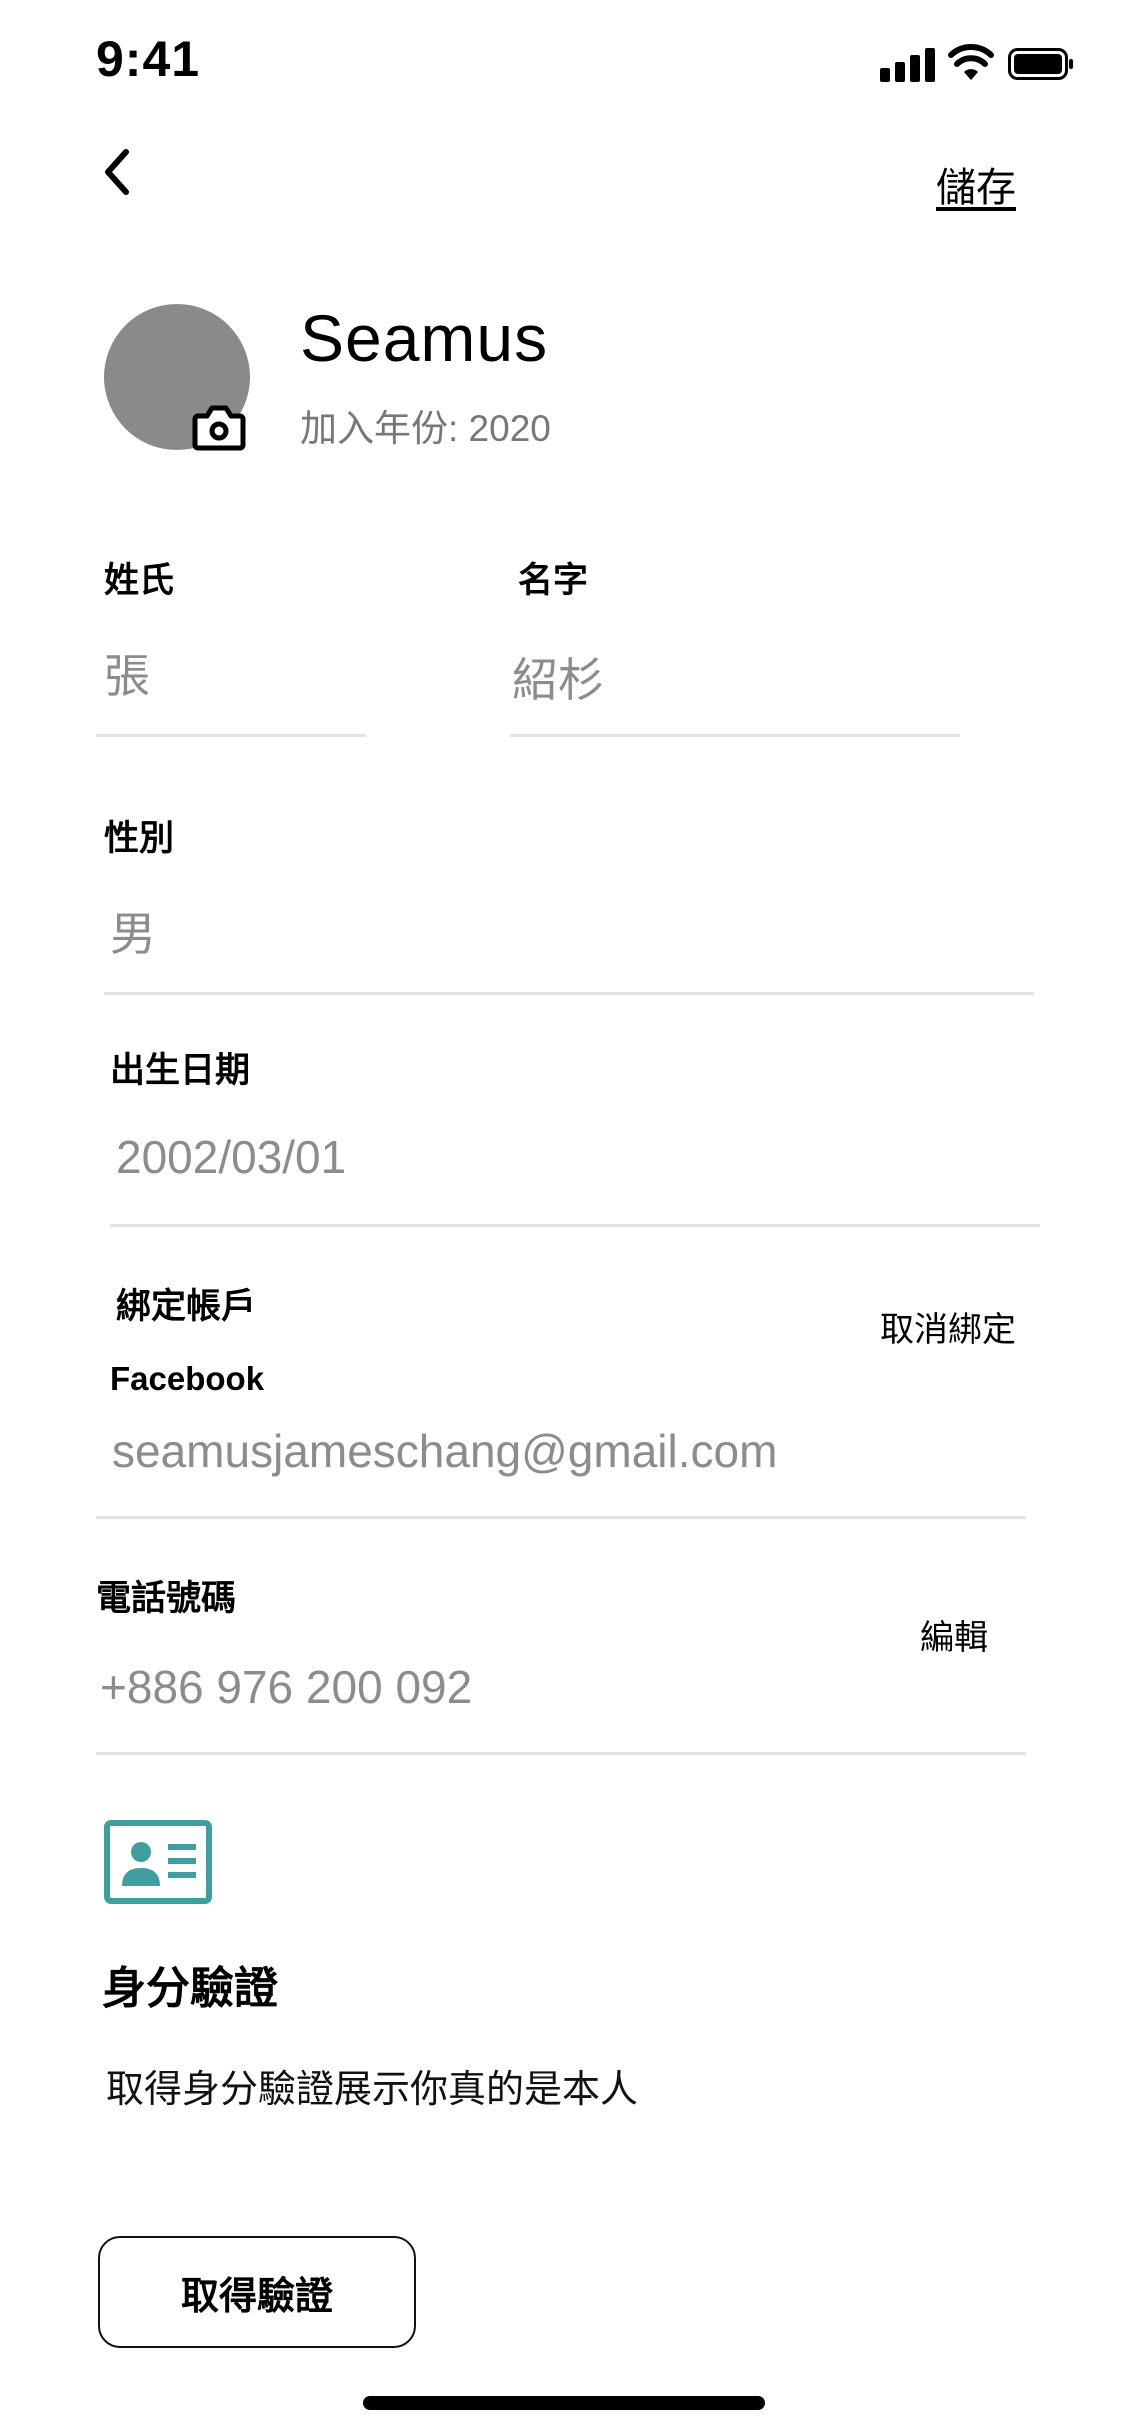 Image resolution: width=1125 pixels, height=2436 pixels. What do you see at coordinates (231, 735) in the screenshot?
I see `last-name-underline` at bounding box center [231, 735].